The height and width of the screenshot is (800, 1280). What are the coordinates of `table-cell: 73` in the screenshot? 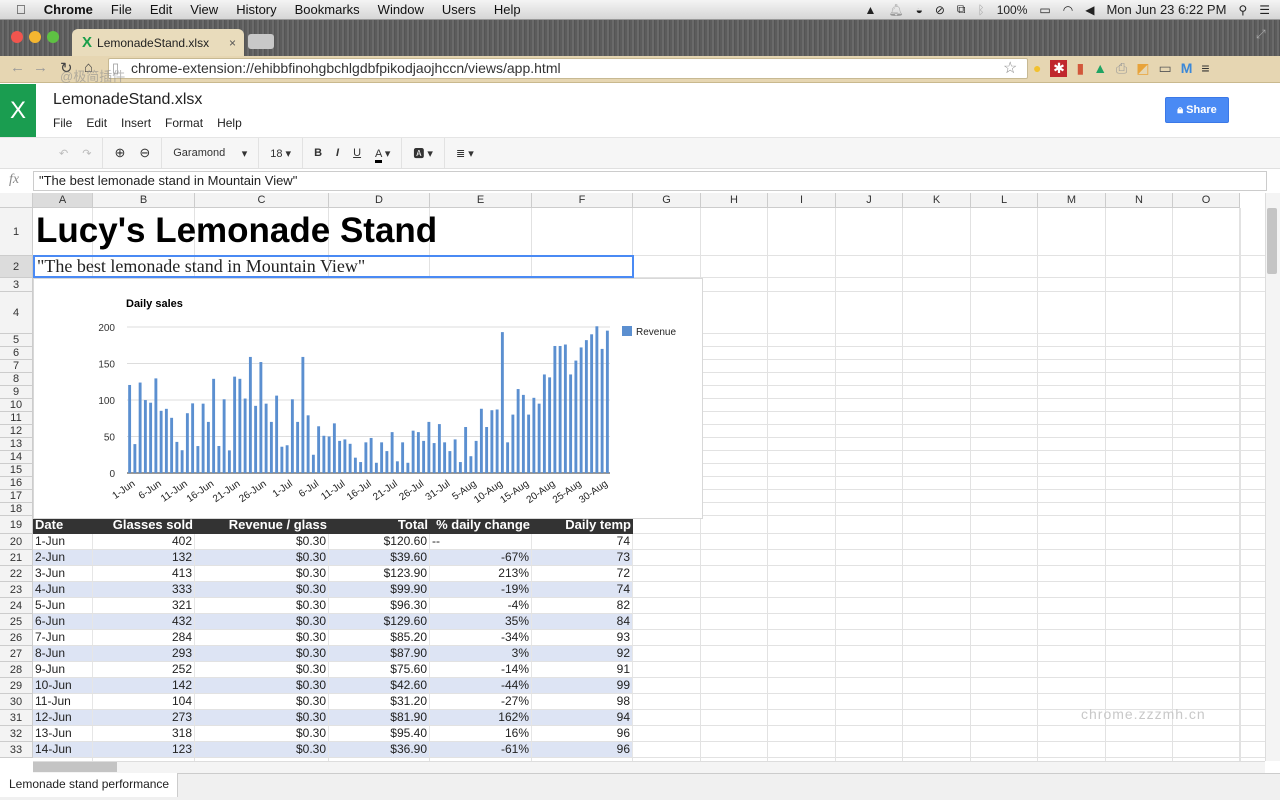 It's located at (582, 557).